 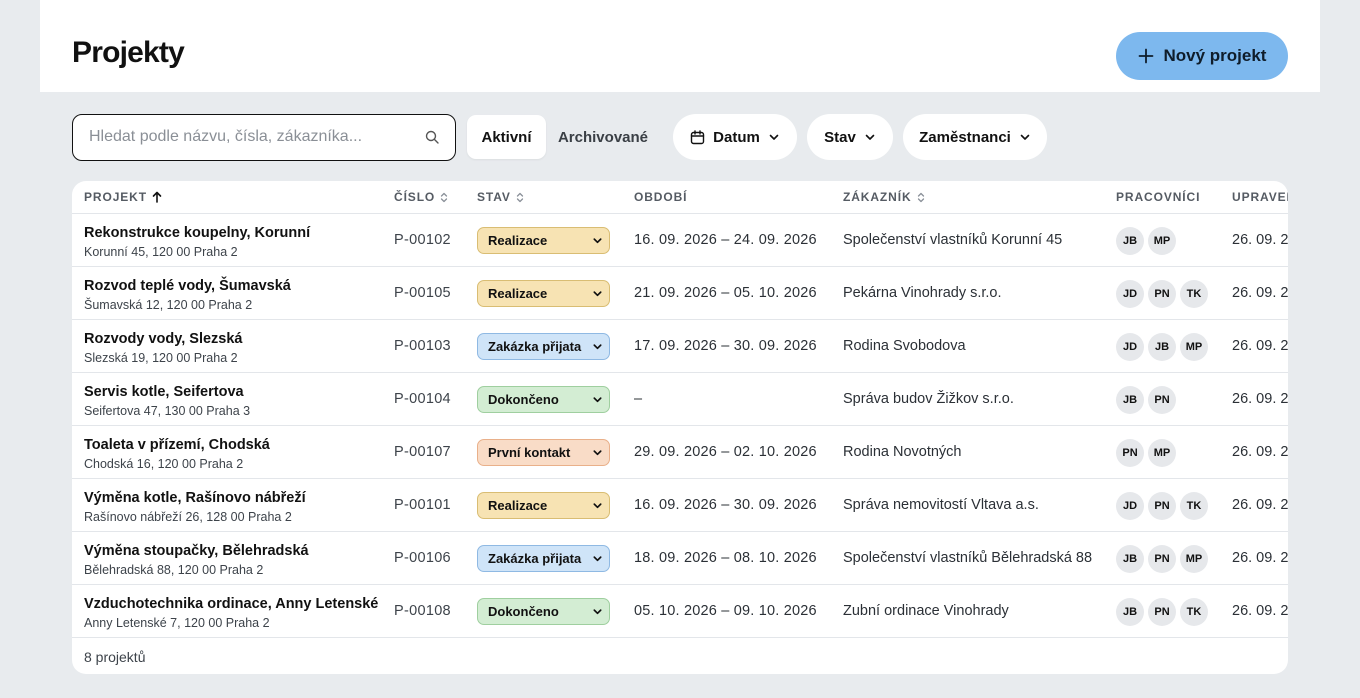 What do you see at coordinates (415, 197) in the screenshot?
I see `column-number-label: ČÍSLO` at bounding box center [415, 197].